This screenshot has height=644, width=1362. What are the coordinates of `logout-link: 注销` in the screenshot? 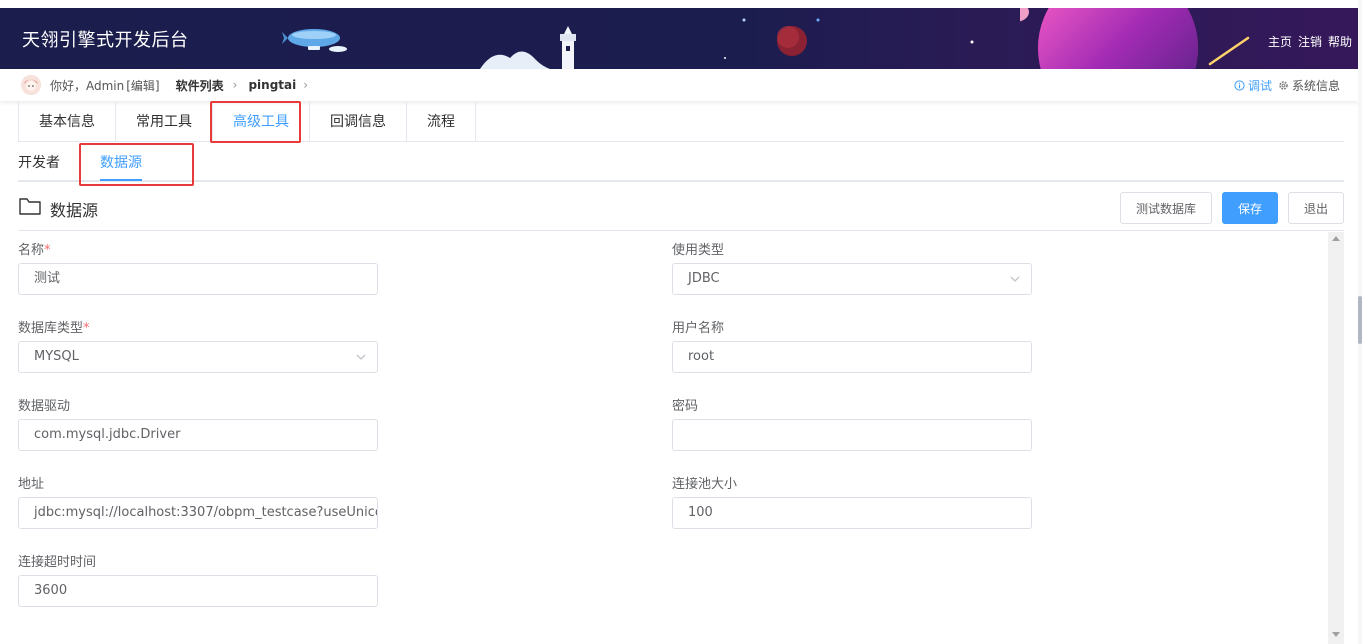 It's located at (1310, 41).